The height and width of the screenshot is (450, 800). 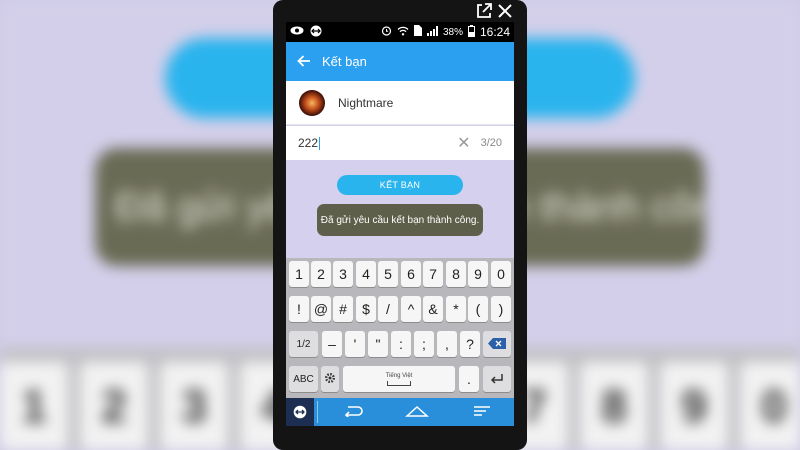 What do you see at coordinates (494, 32) in the screenshot?
I see `clock: 16:24` at bounding box center [494, 32].